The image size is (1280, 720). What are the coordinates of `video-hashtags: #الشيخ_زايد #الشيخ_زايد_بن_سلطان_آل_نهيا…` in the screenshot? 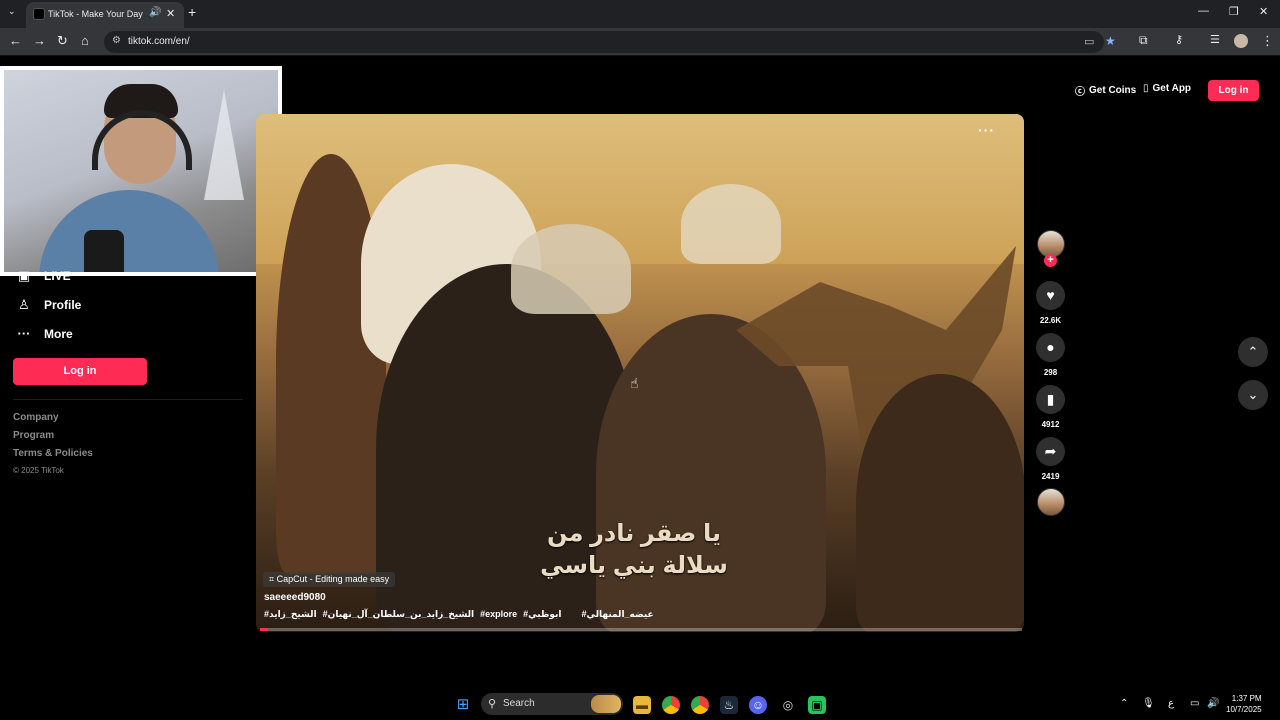 It's located at (459, 614).